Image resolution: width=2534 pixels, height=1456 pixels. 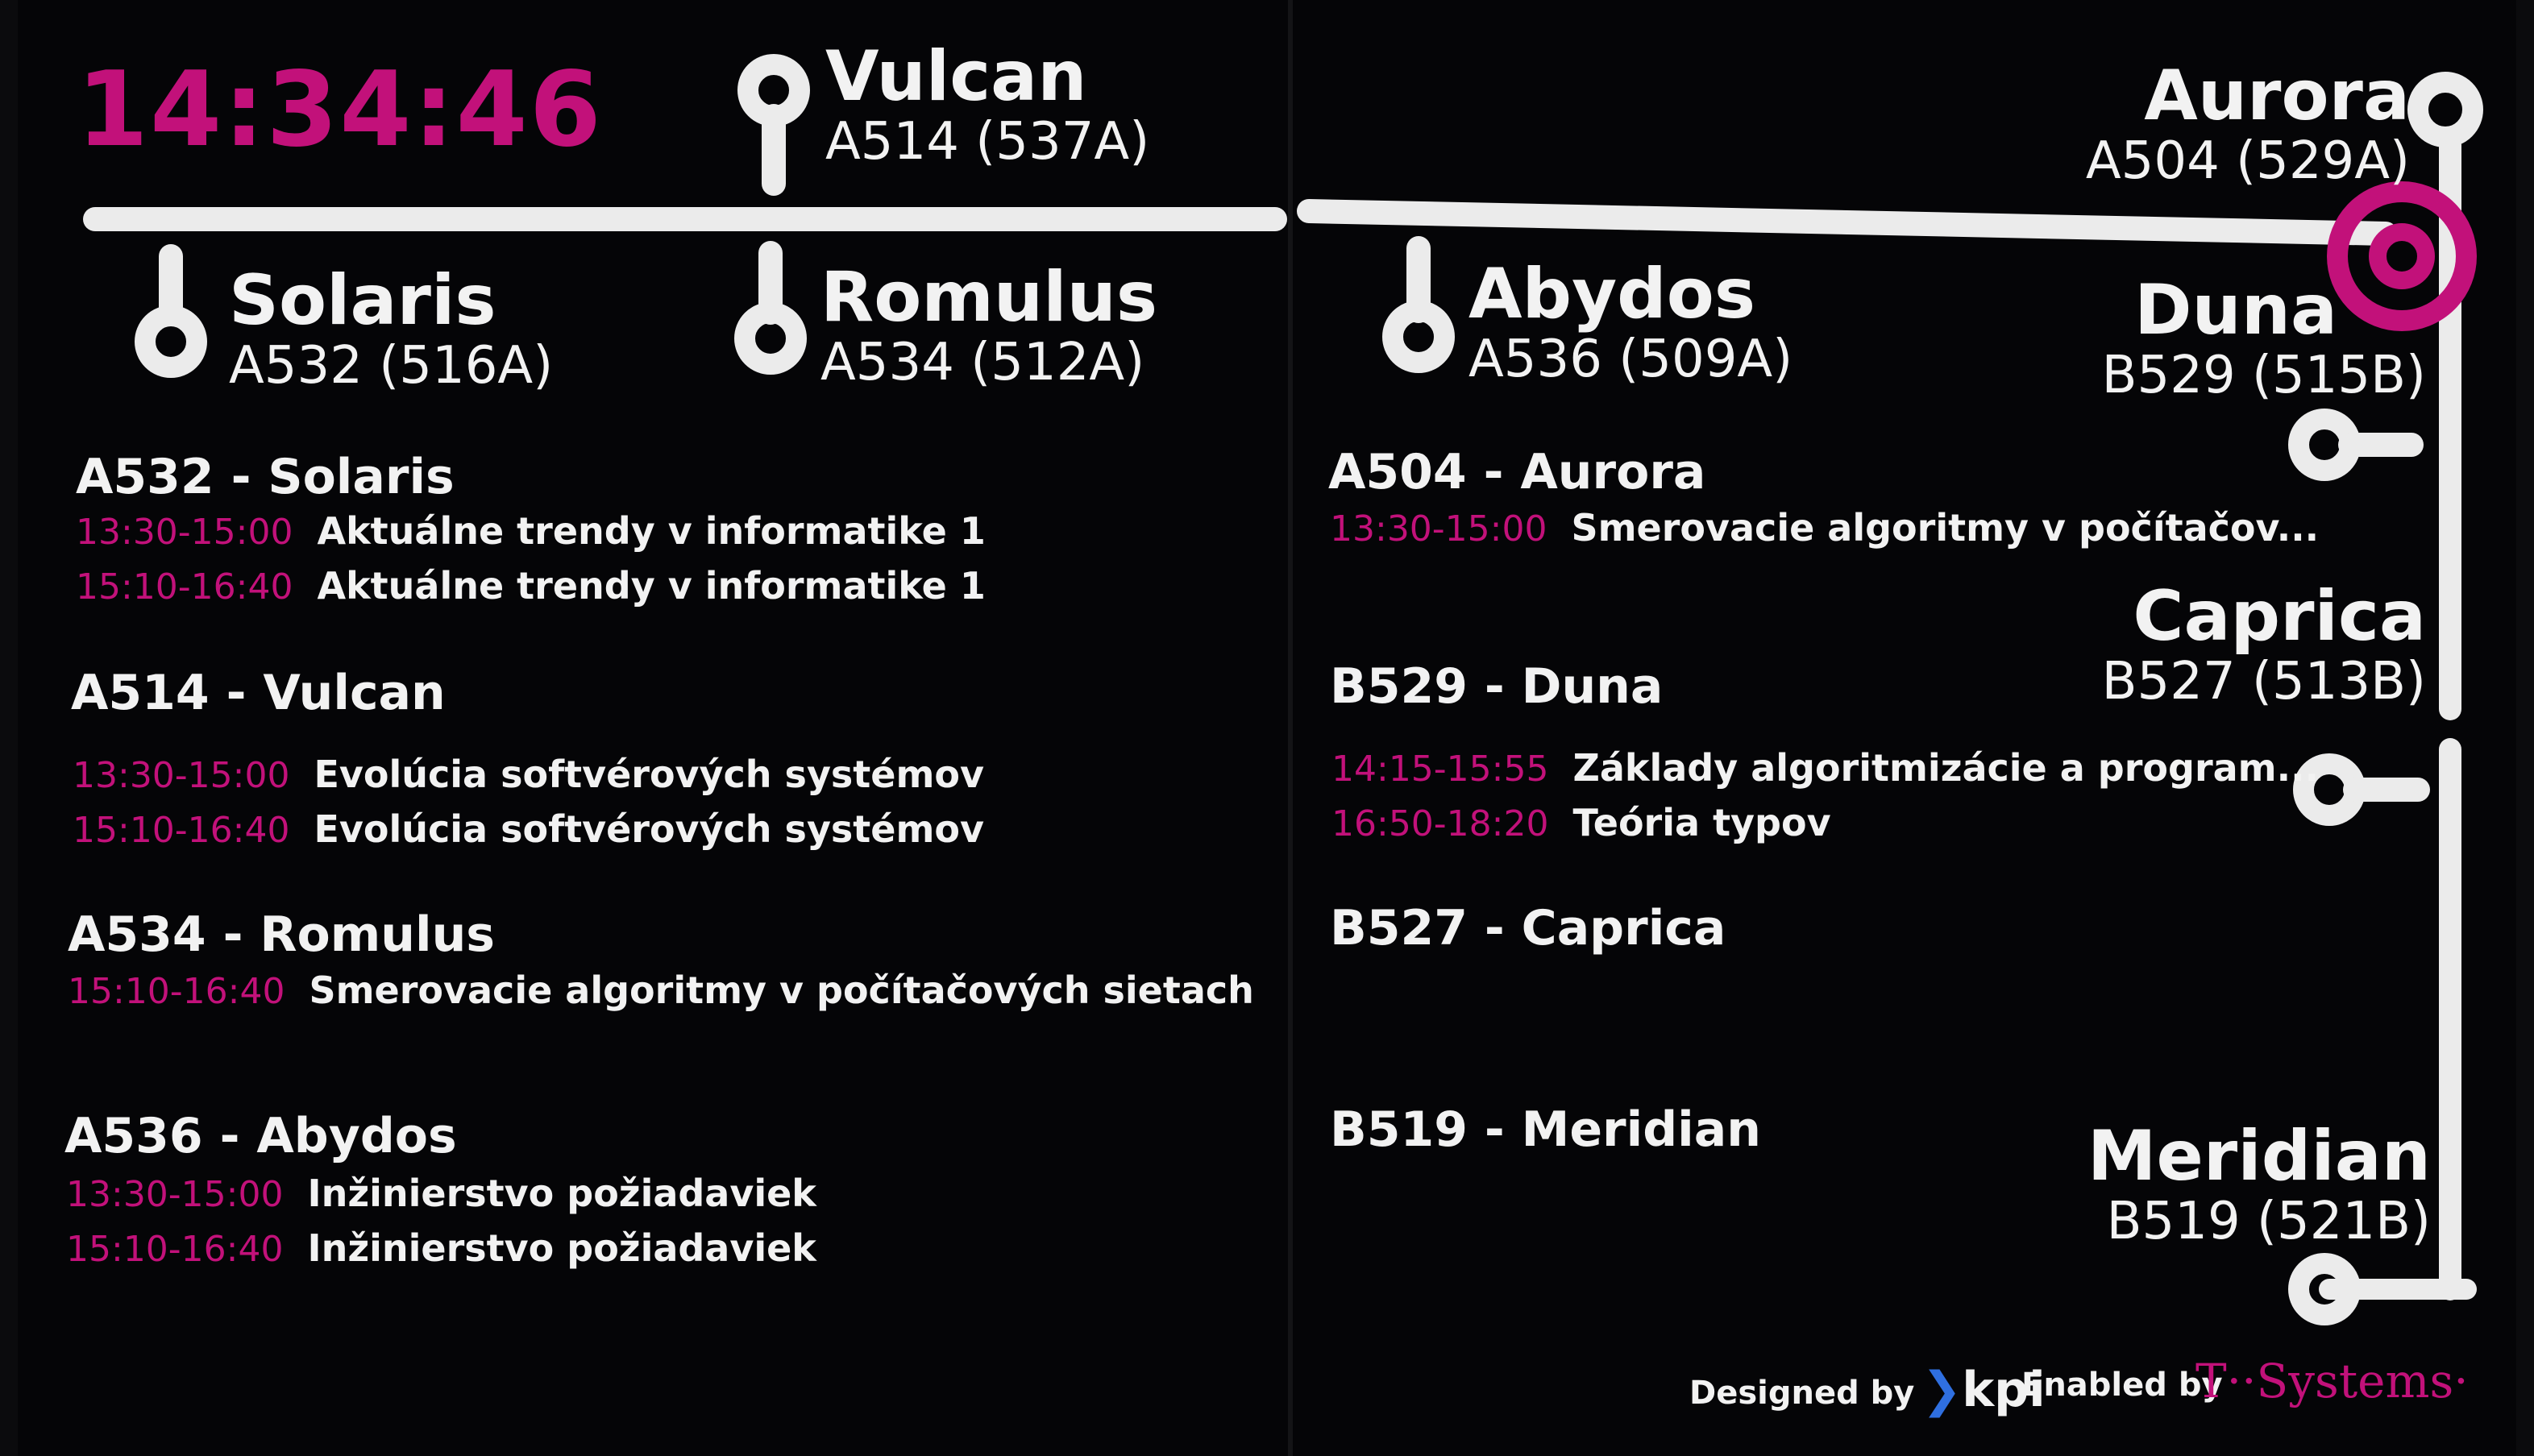 I want to click on corridor-right, so click(x=1847, y=223).